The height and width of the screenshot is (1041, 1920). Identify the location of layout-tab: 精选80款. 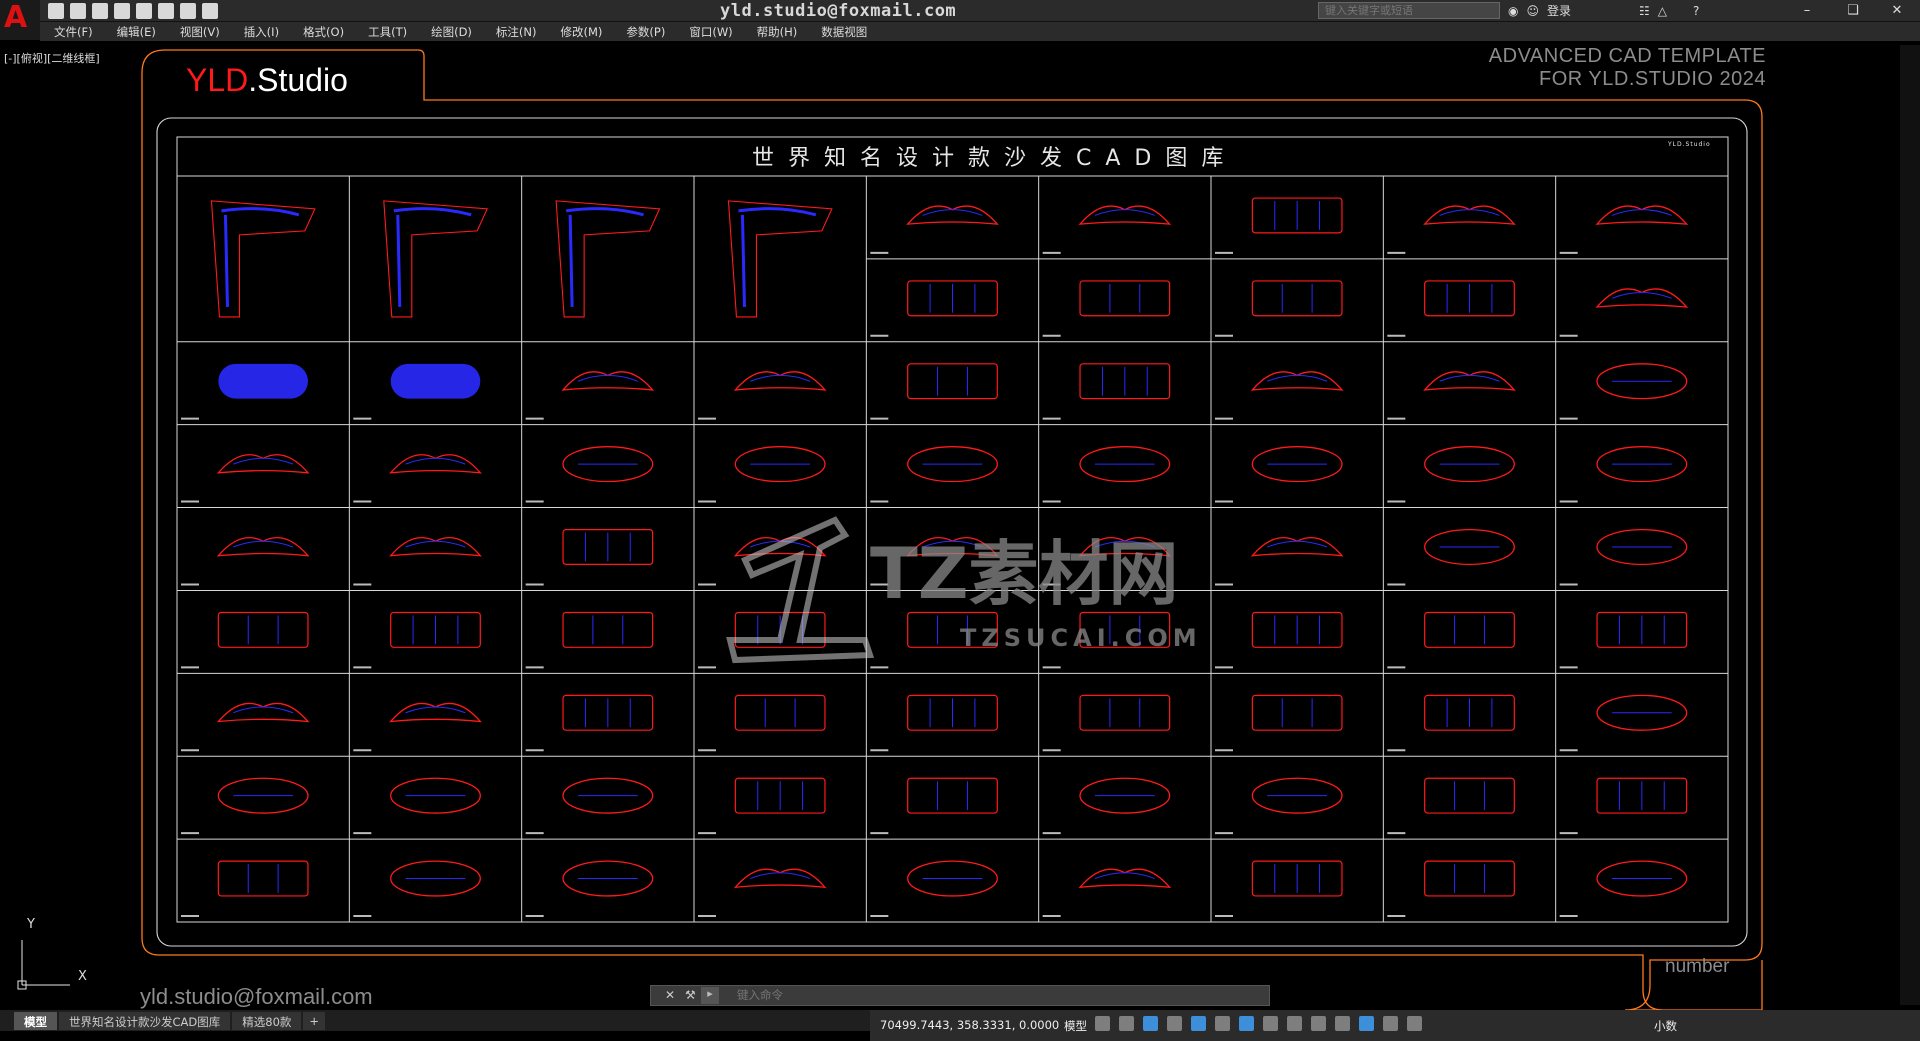
(267, 1020).